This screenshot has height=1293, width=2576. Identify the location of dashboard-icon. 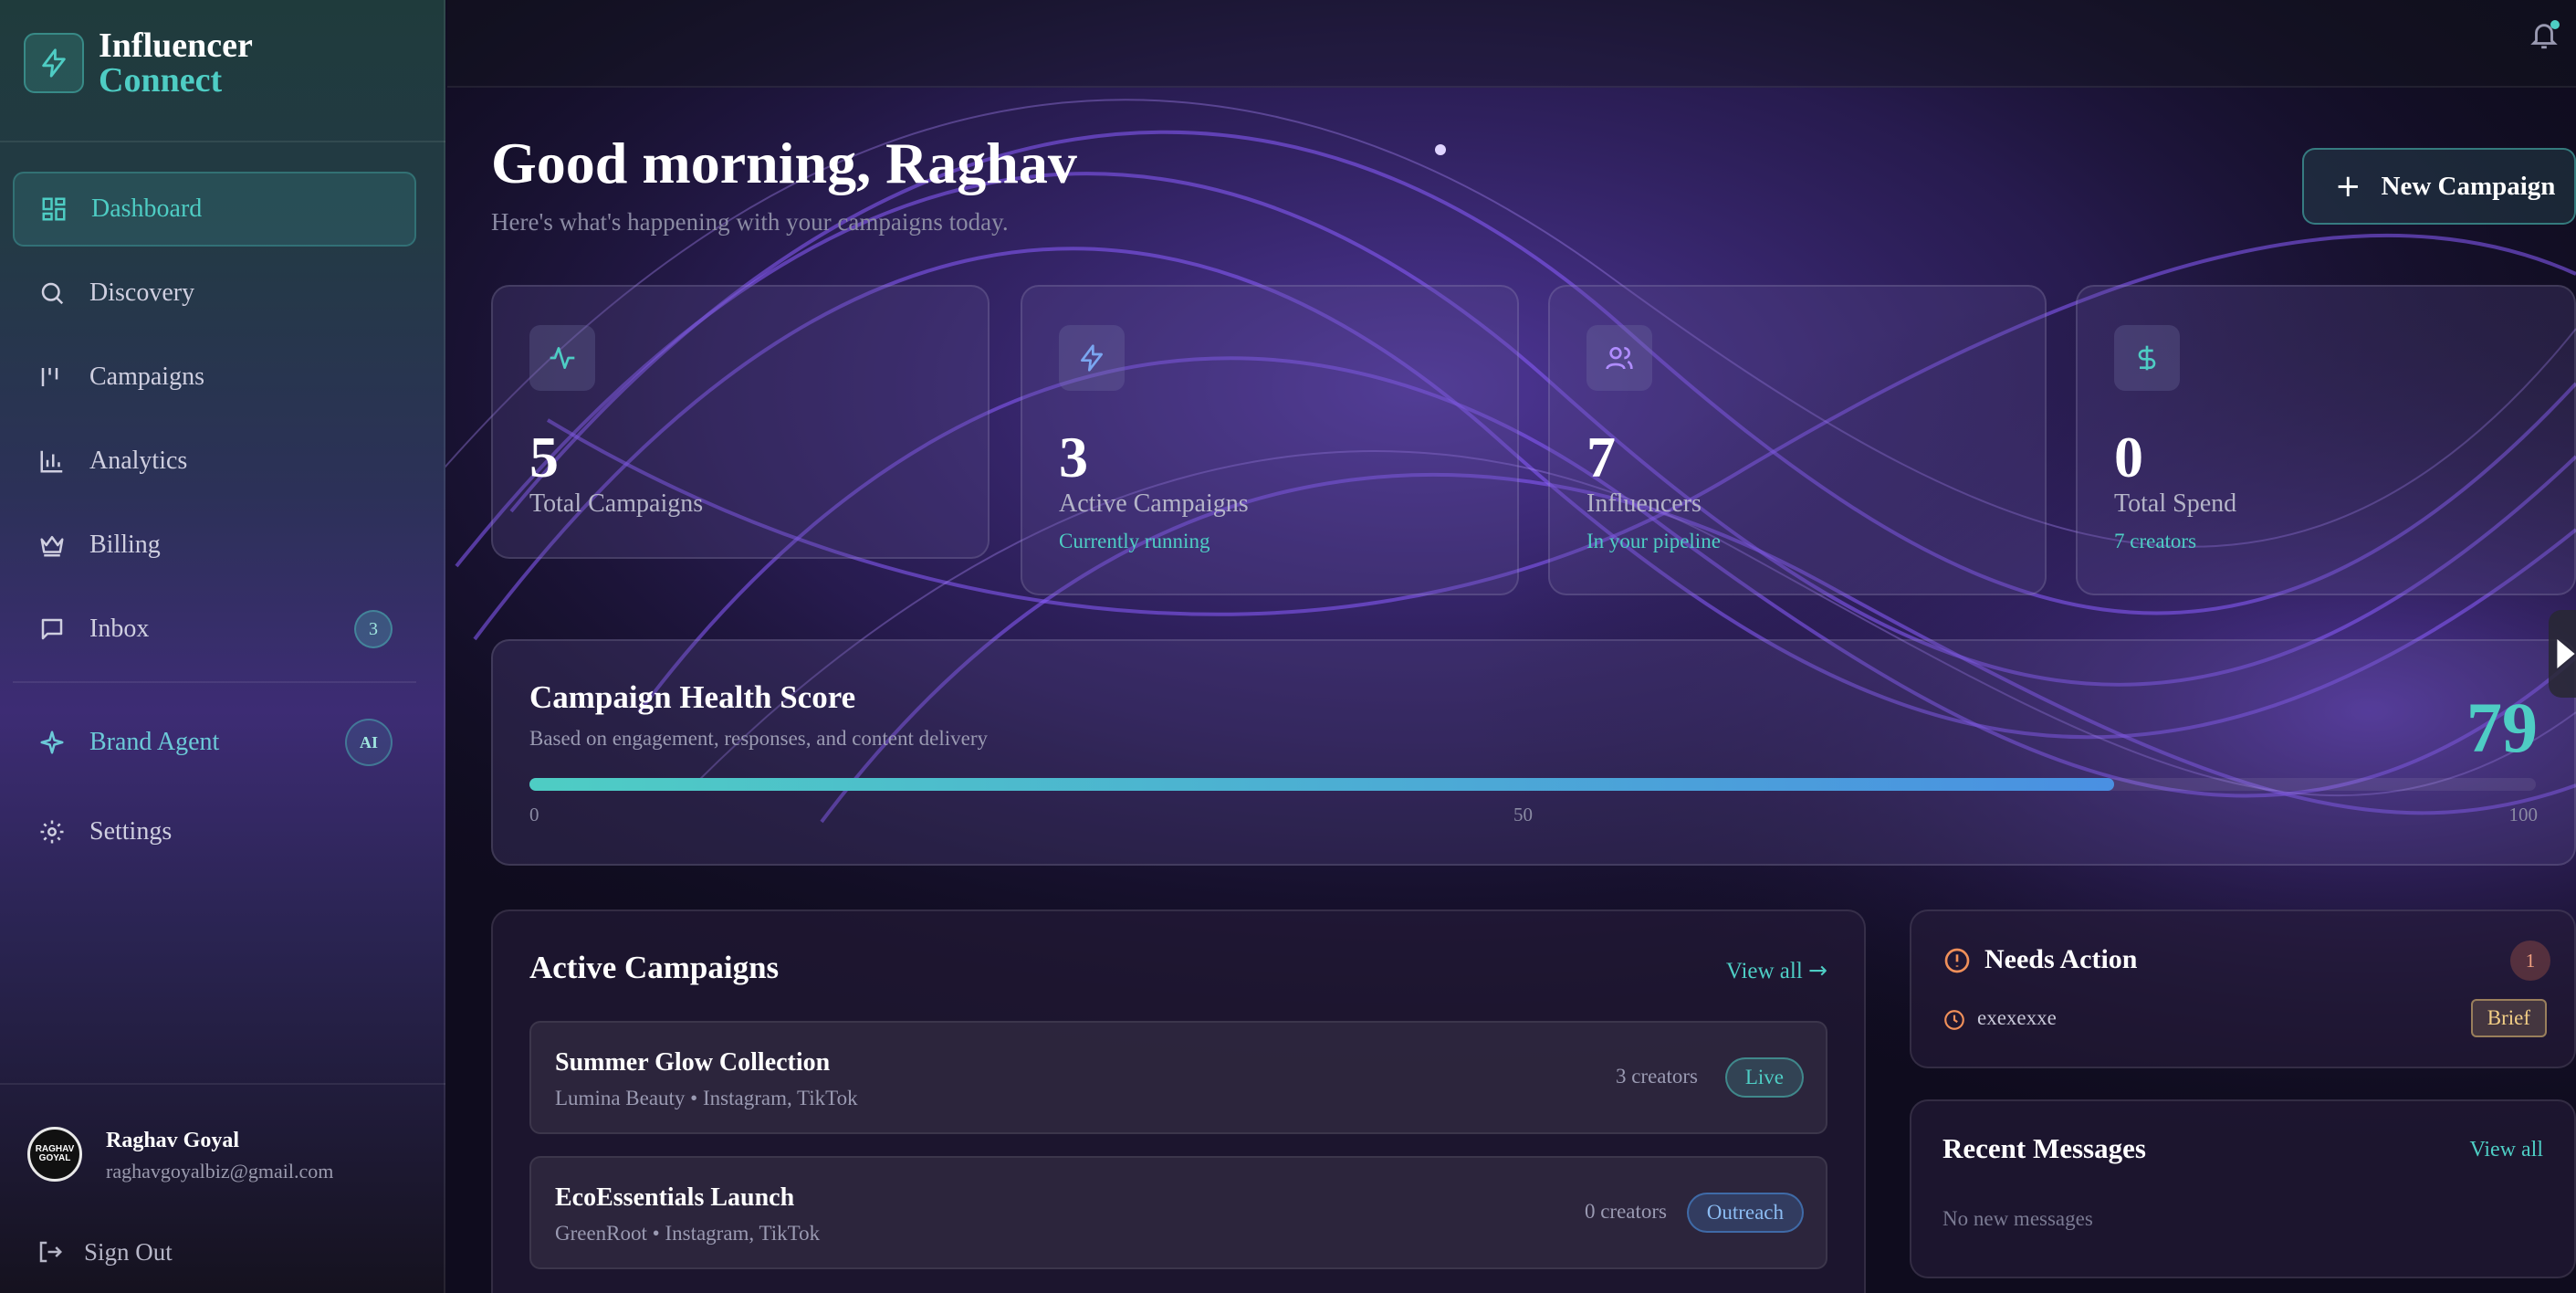
(53, 209).